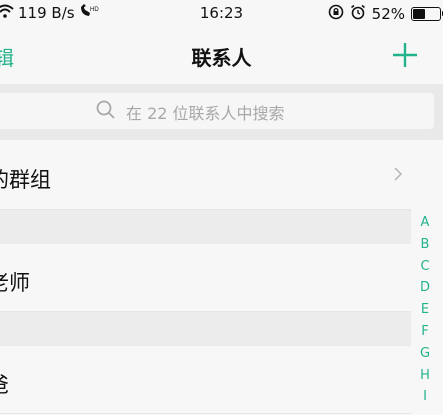  Describe the element at coordinates (398, 174) in the screenshot. I see `chevron-right-icon` at that location.